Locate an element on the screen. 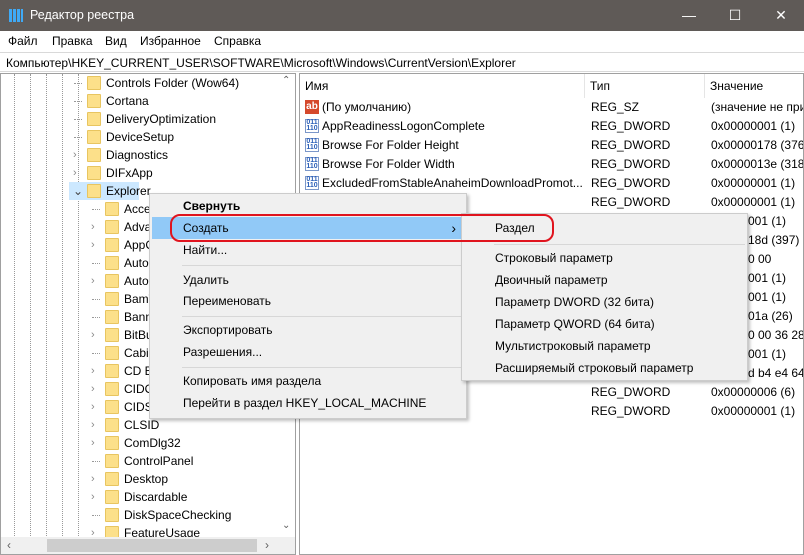  tree-item-label: Diagnostics is located at coordinates (137, 155).